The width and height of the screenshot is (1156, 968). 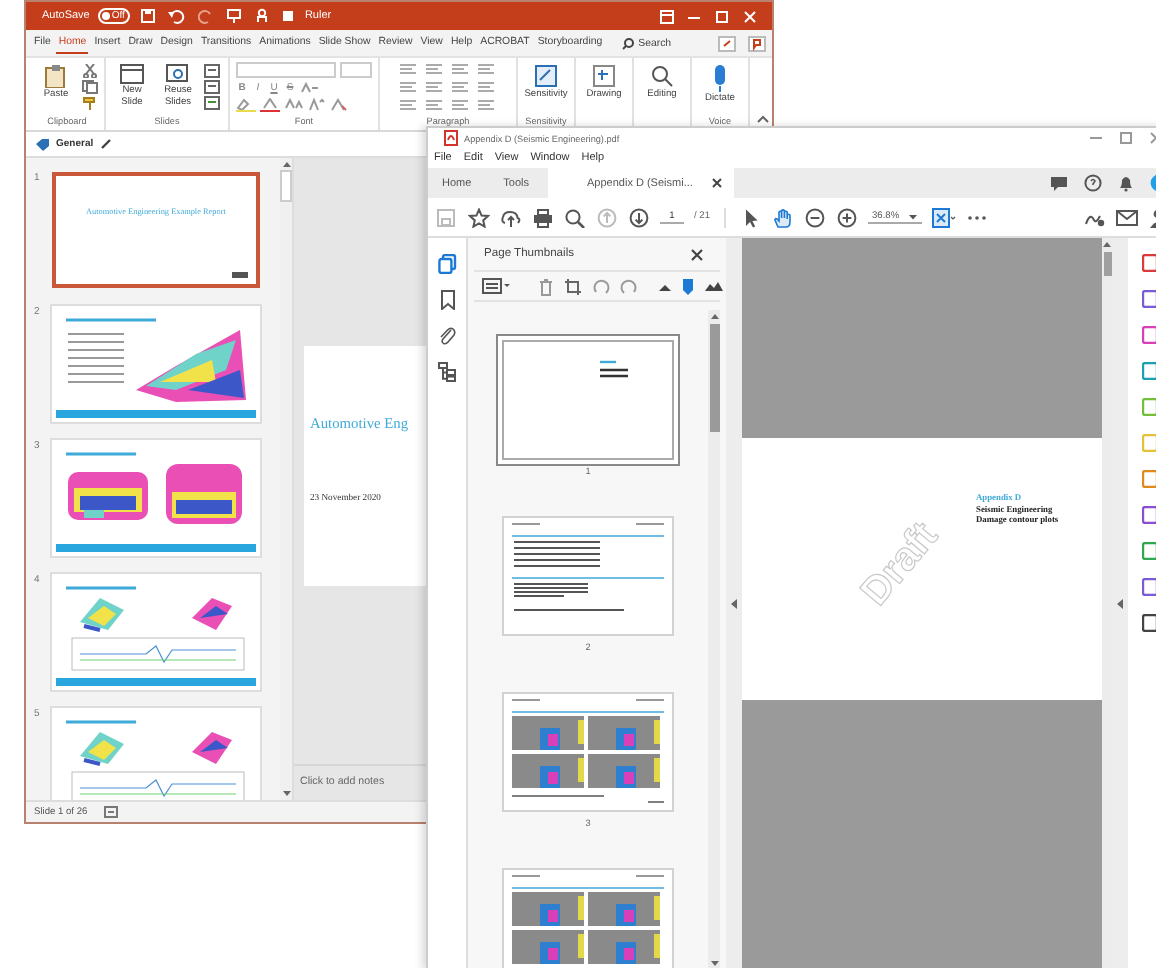 What do you see at coordinates (757, 43) in the screenshot?
I see `comments-icon` at bounding box center [757, 43].